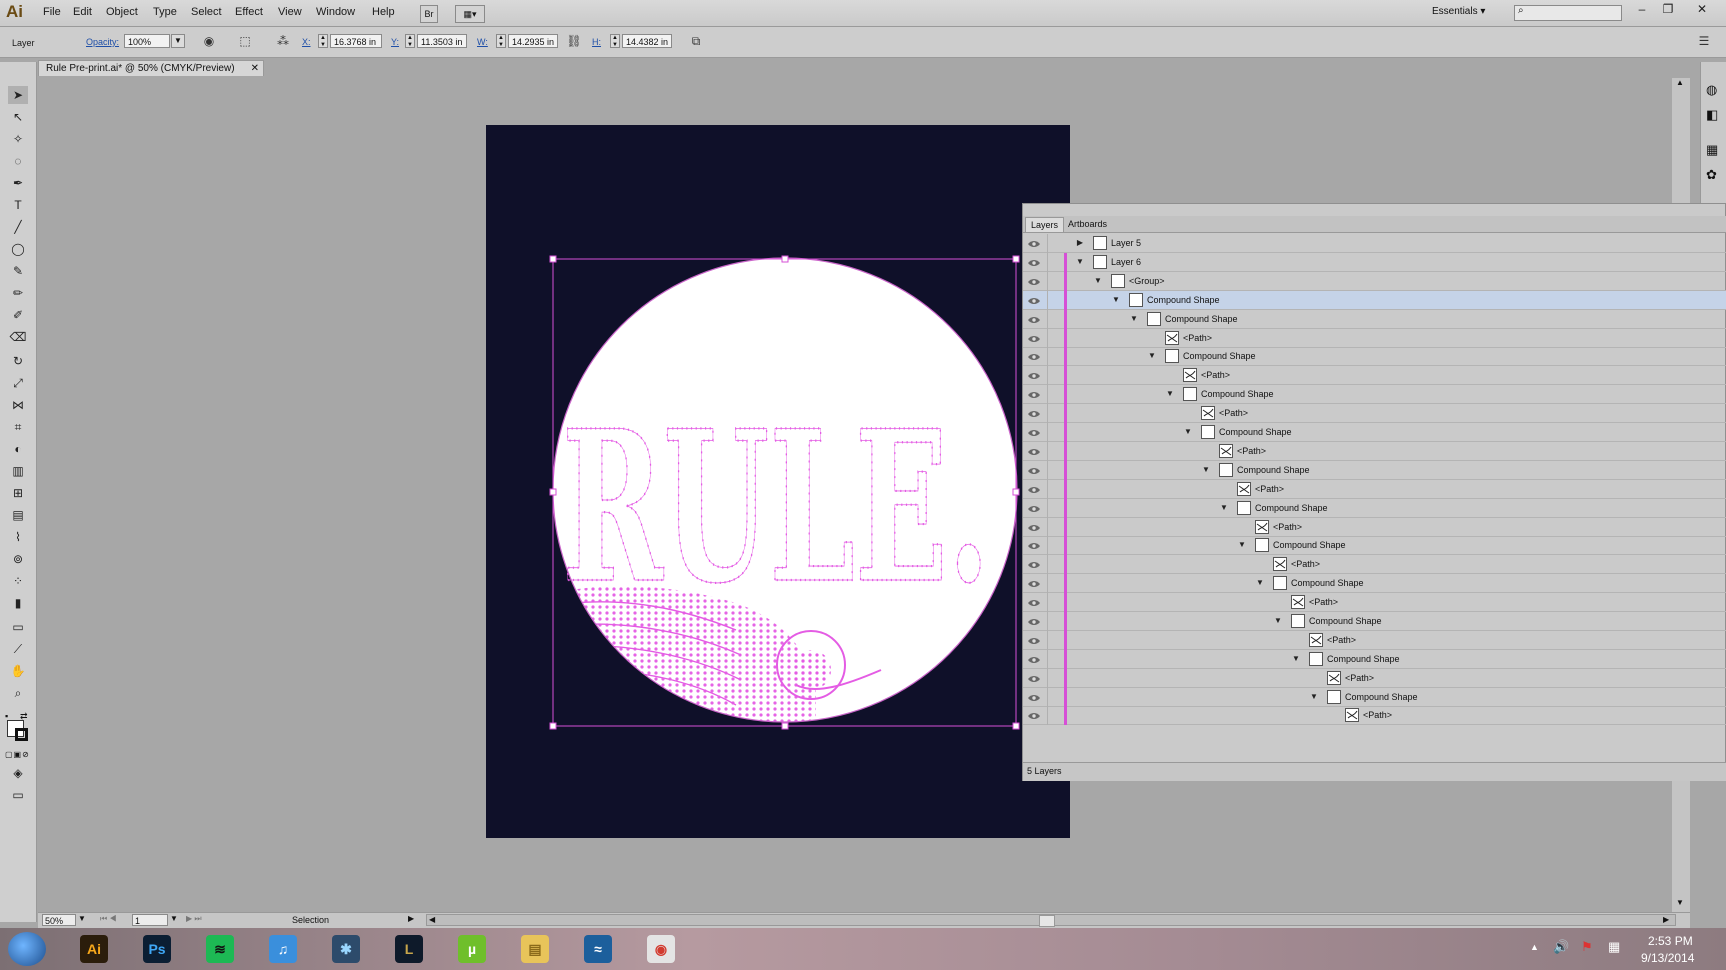 This screenshot has width=1726, height=970. Describe the element at coordinates (383, 12) in the screenshot. I see `menu-help: Help` at that location.